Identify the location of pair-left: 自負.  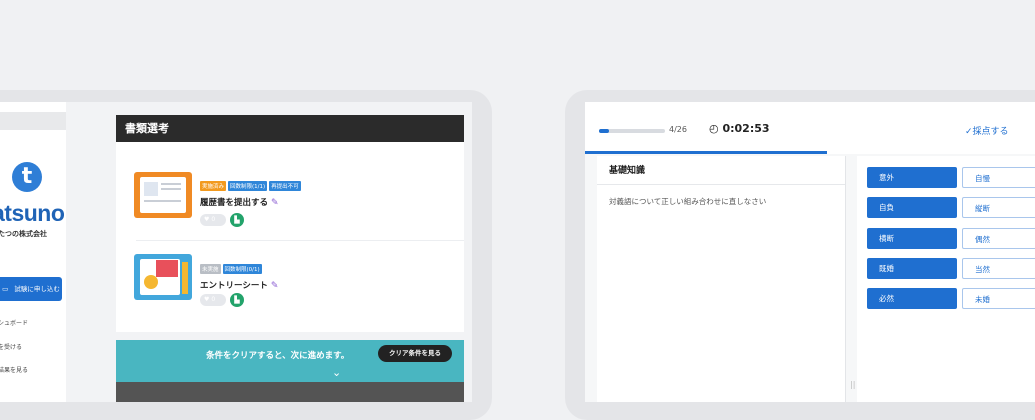
(912, 207).